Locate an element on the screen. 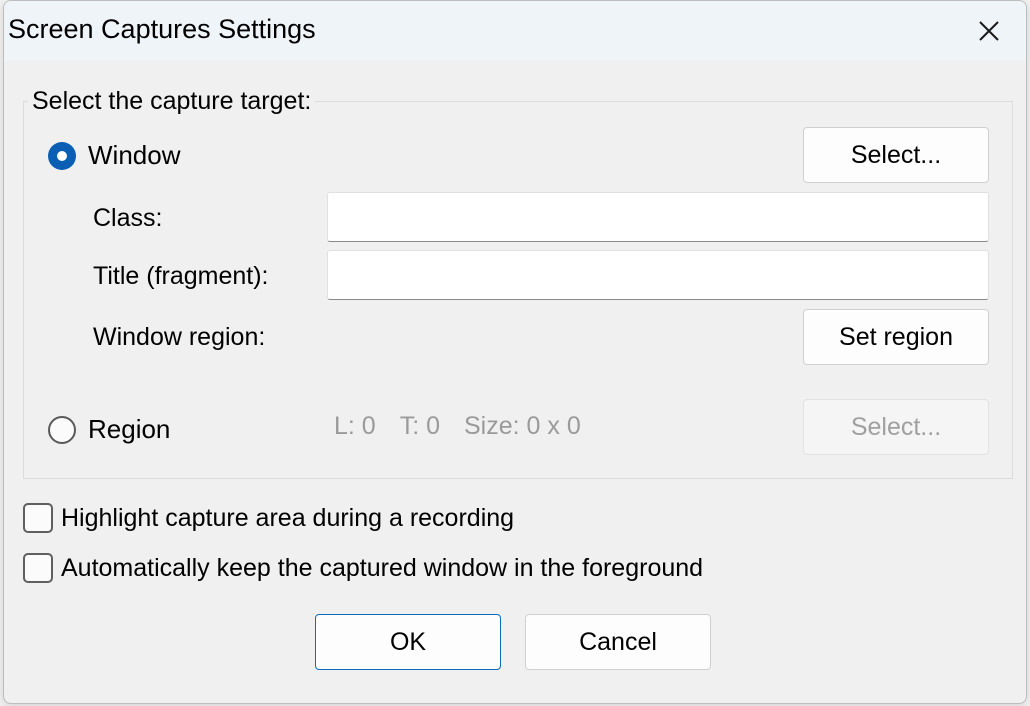  cancel-button: Cancel is located at coordinates (618, 642).